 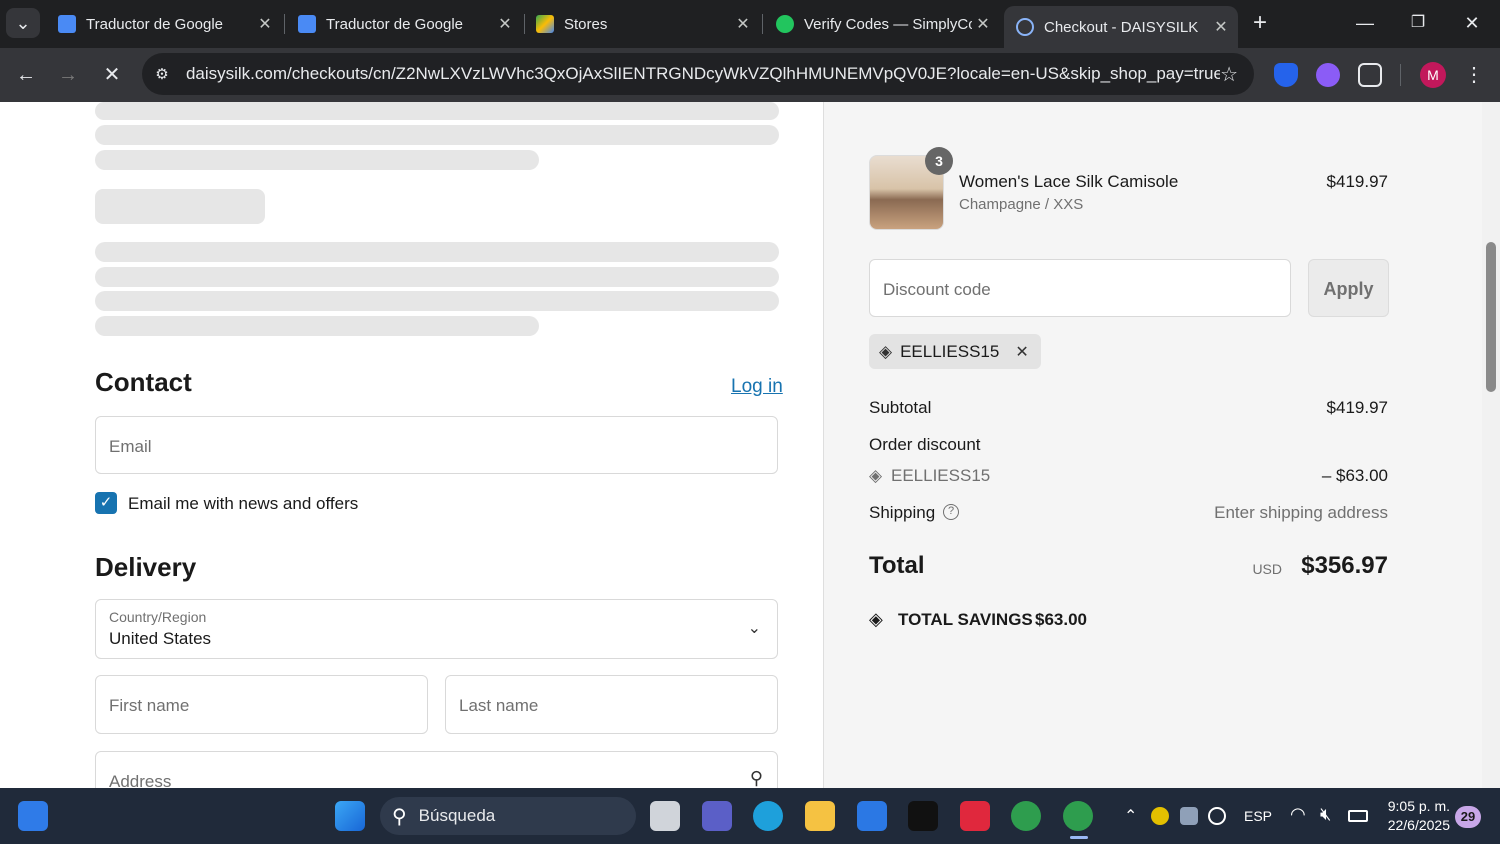 What do you see at coordinates (1344, 565) in the screenshot?
I see `total-value: $356.97` at bounding box center [1344, 565].